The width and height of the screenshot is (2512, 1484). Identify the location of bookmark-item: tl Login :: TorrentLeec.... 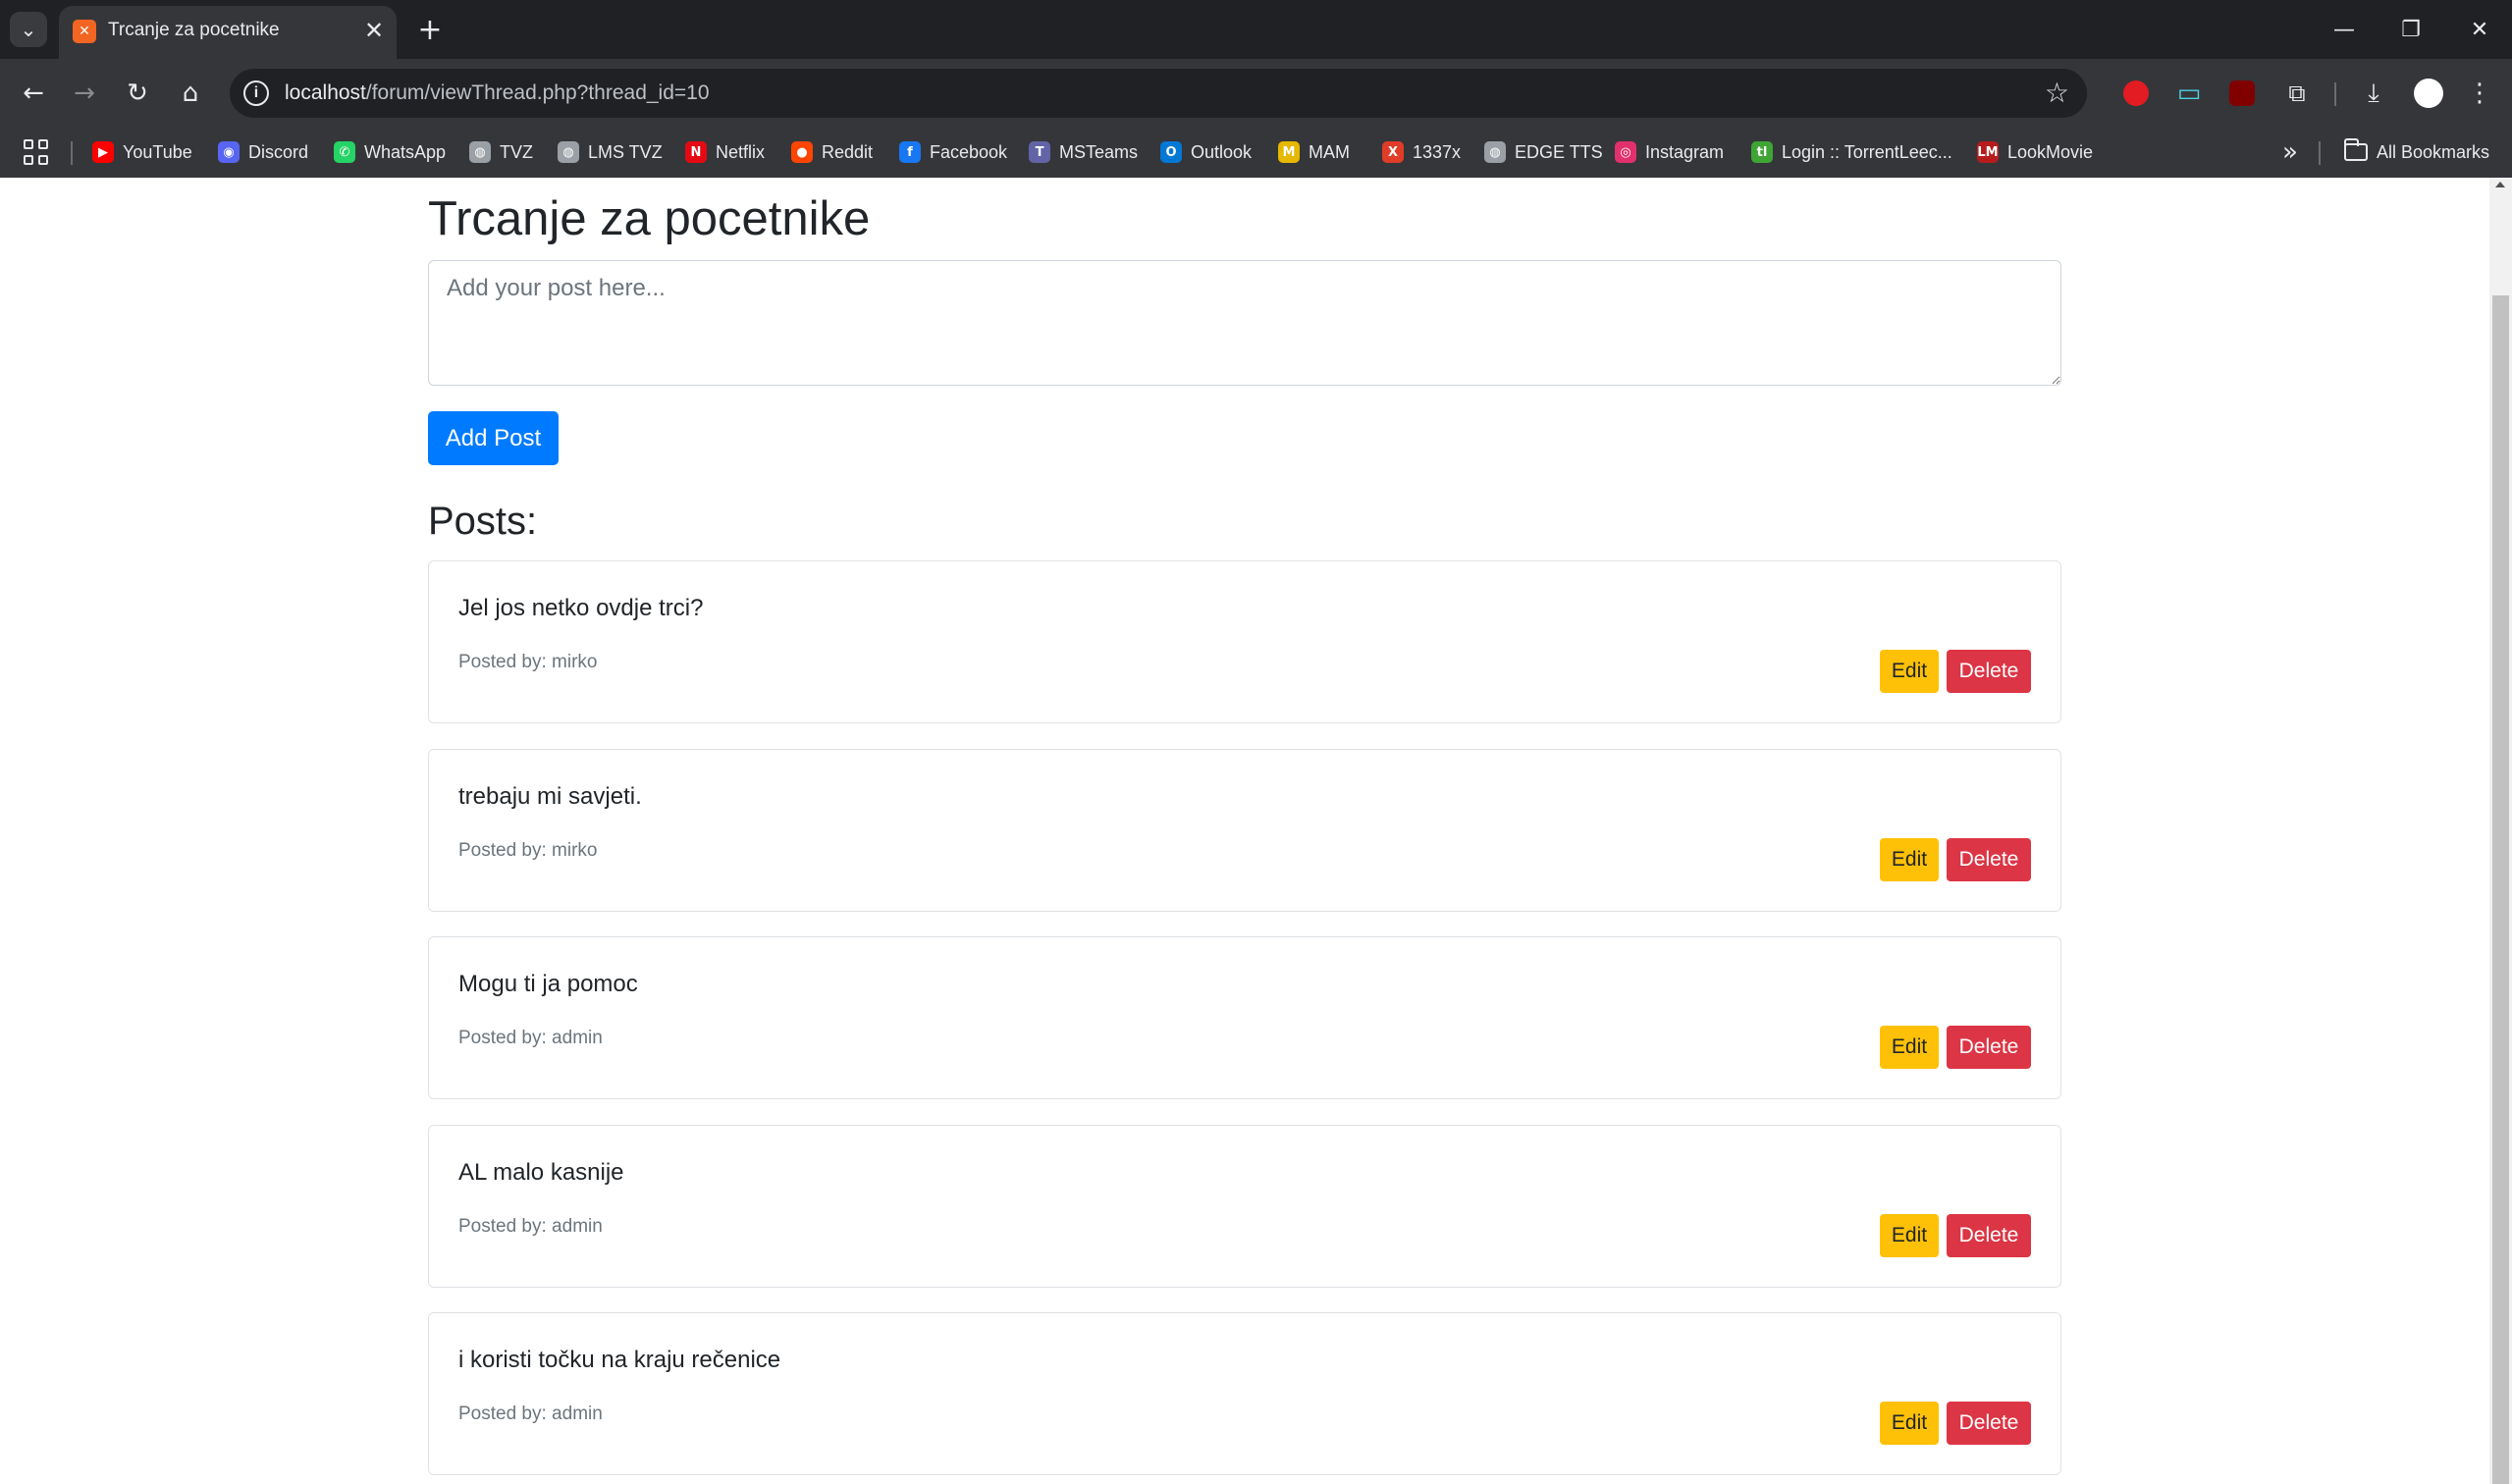
(1851, 152).